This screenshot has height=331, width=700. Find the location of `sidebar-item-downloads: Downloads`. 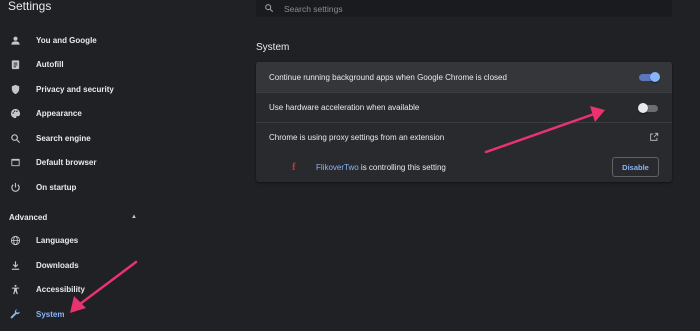

sidebar-item-downloads: Downloads is located at coordinates (74, 265).